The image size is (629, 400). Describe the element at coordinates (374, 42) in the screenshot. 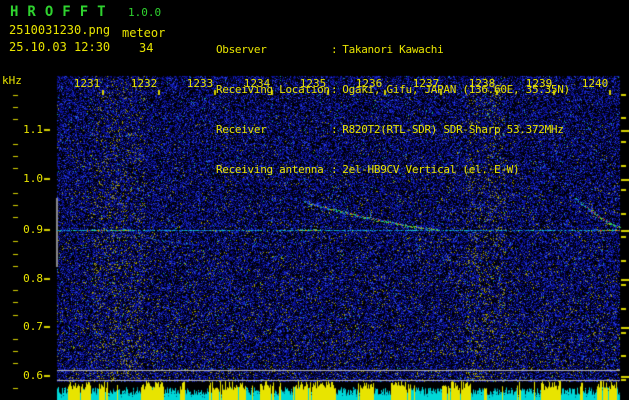

I see `info-row-observer: Observer: Takanori Kawachi` at that location.